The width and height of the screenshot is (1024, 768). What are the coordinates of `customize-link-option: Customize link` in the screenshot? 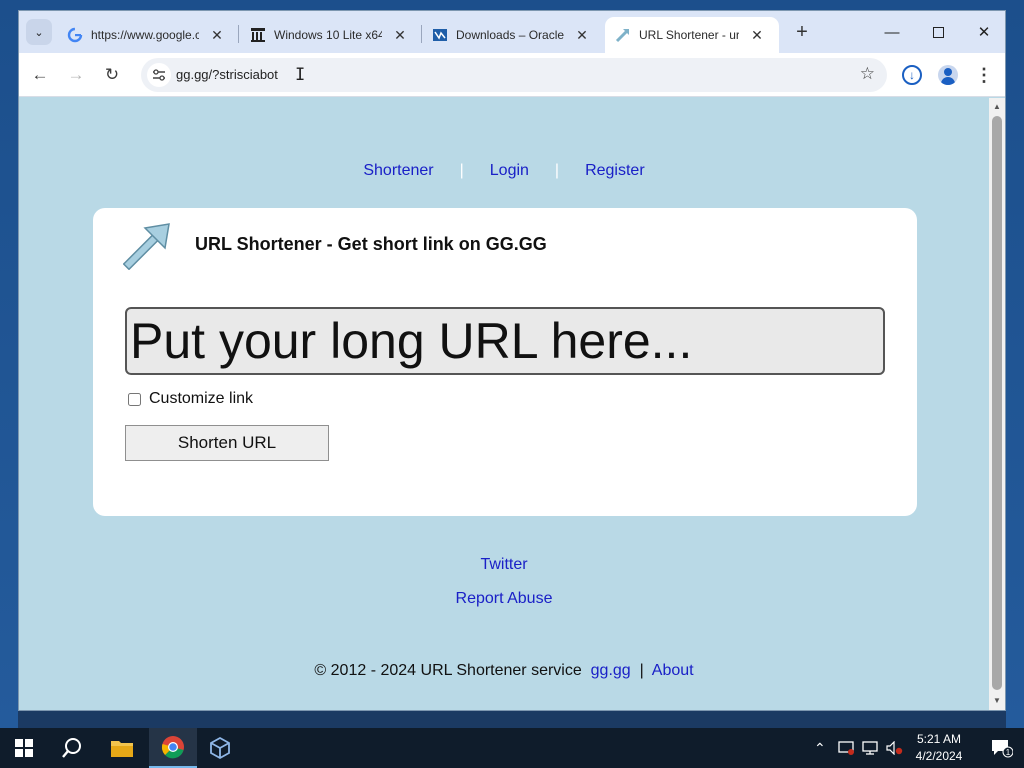 It's located at (190, 399).